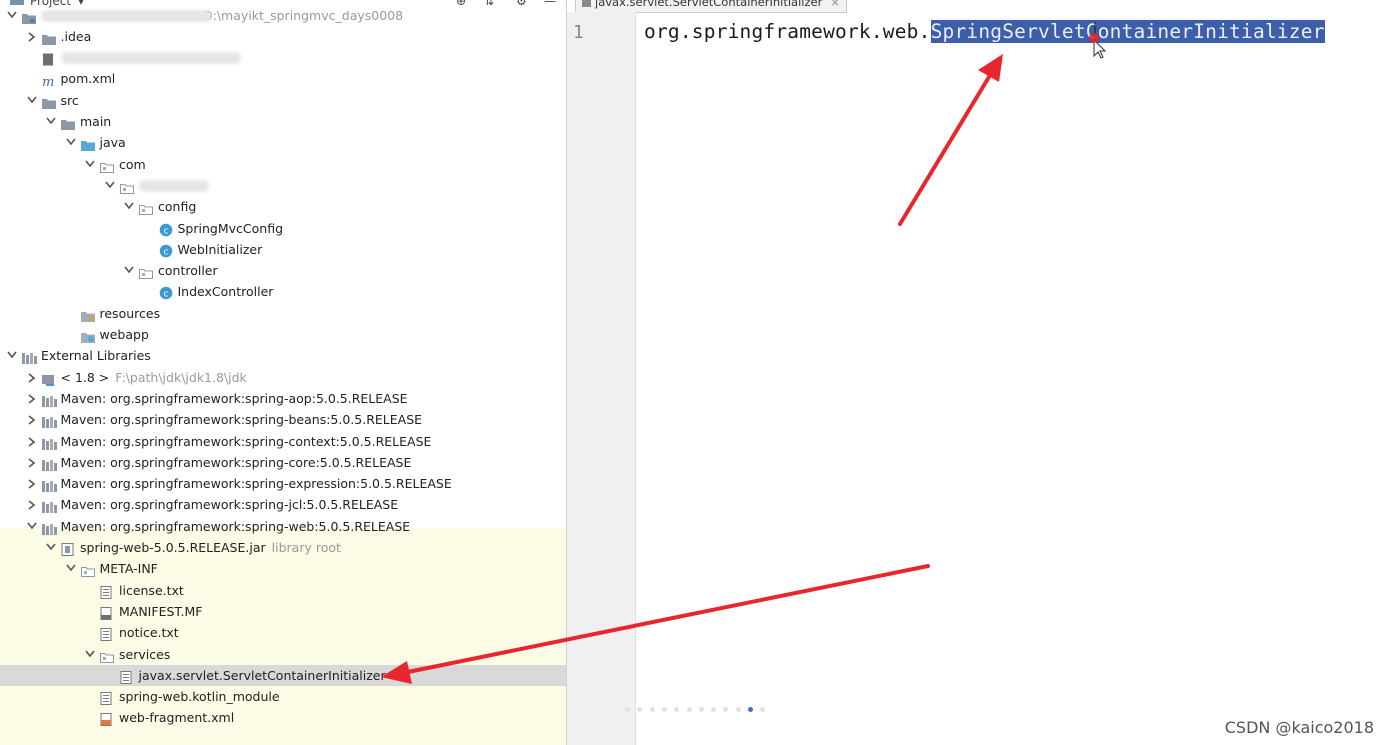  I want to click on tree-item: MANIFEST.MF, so click(283, 611).